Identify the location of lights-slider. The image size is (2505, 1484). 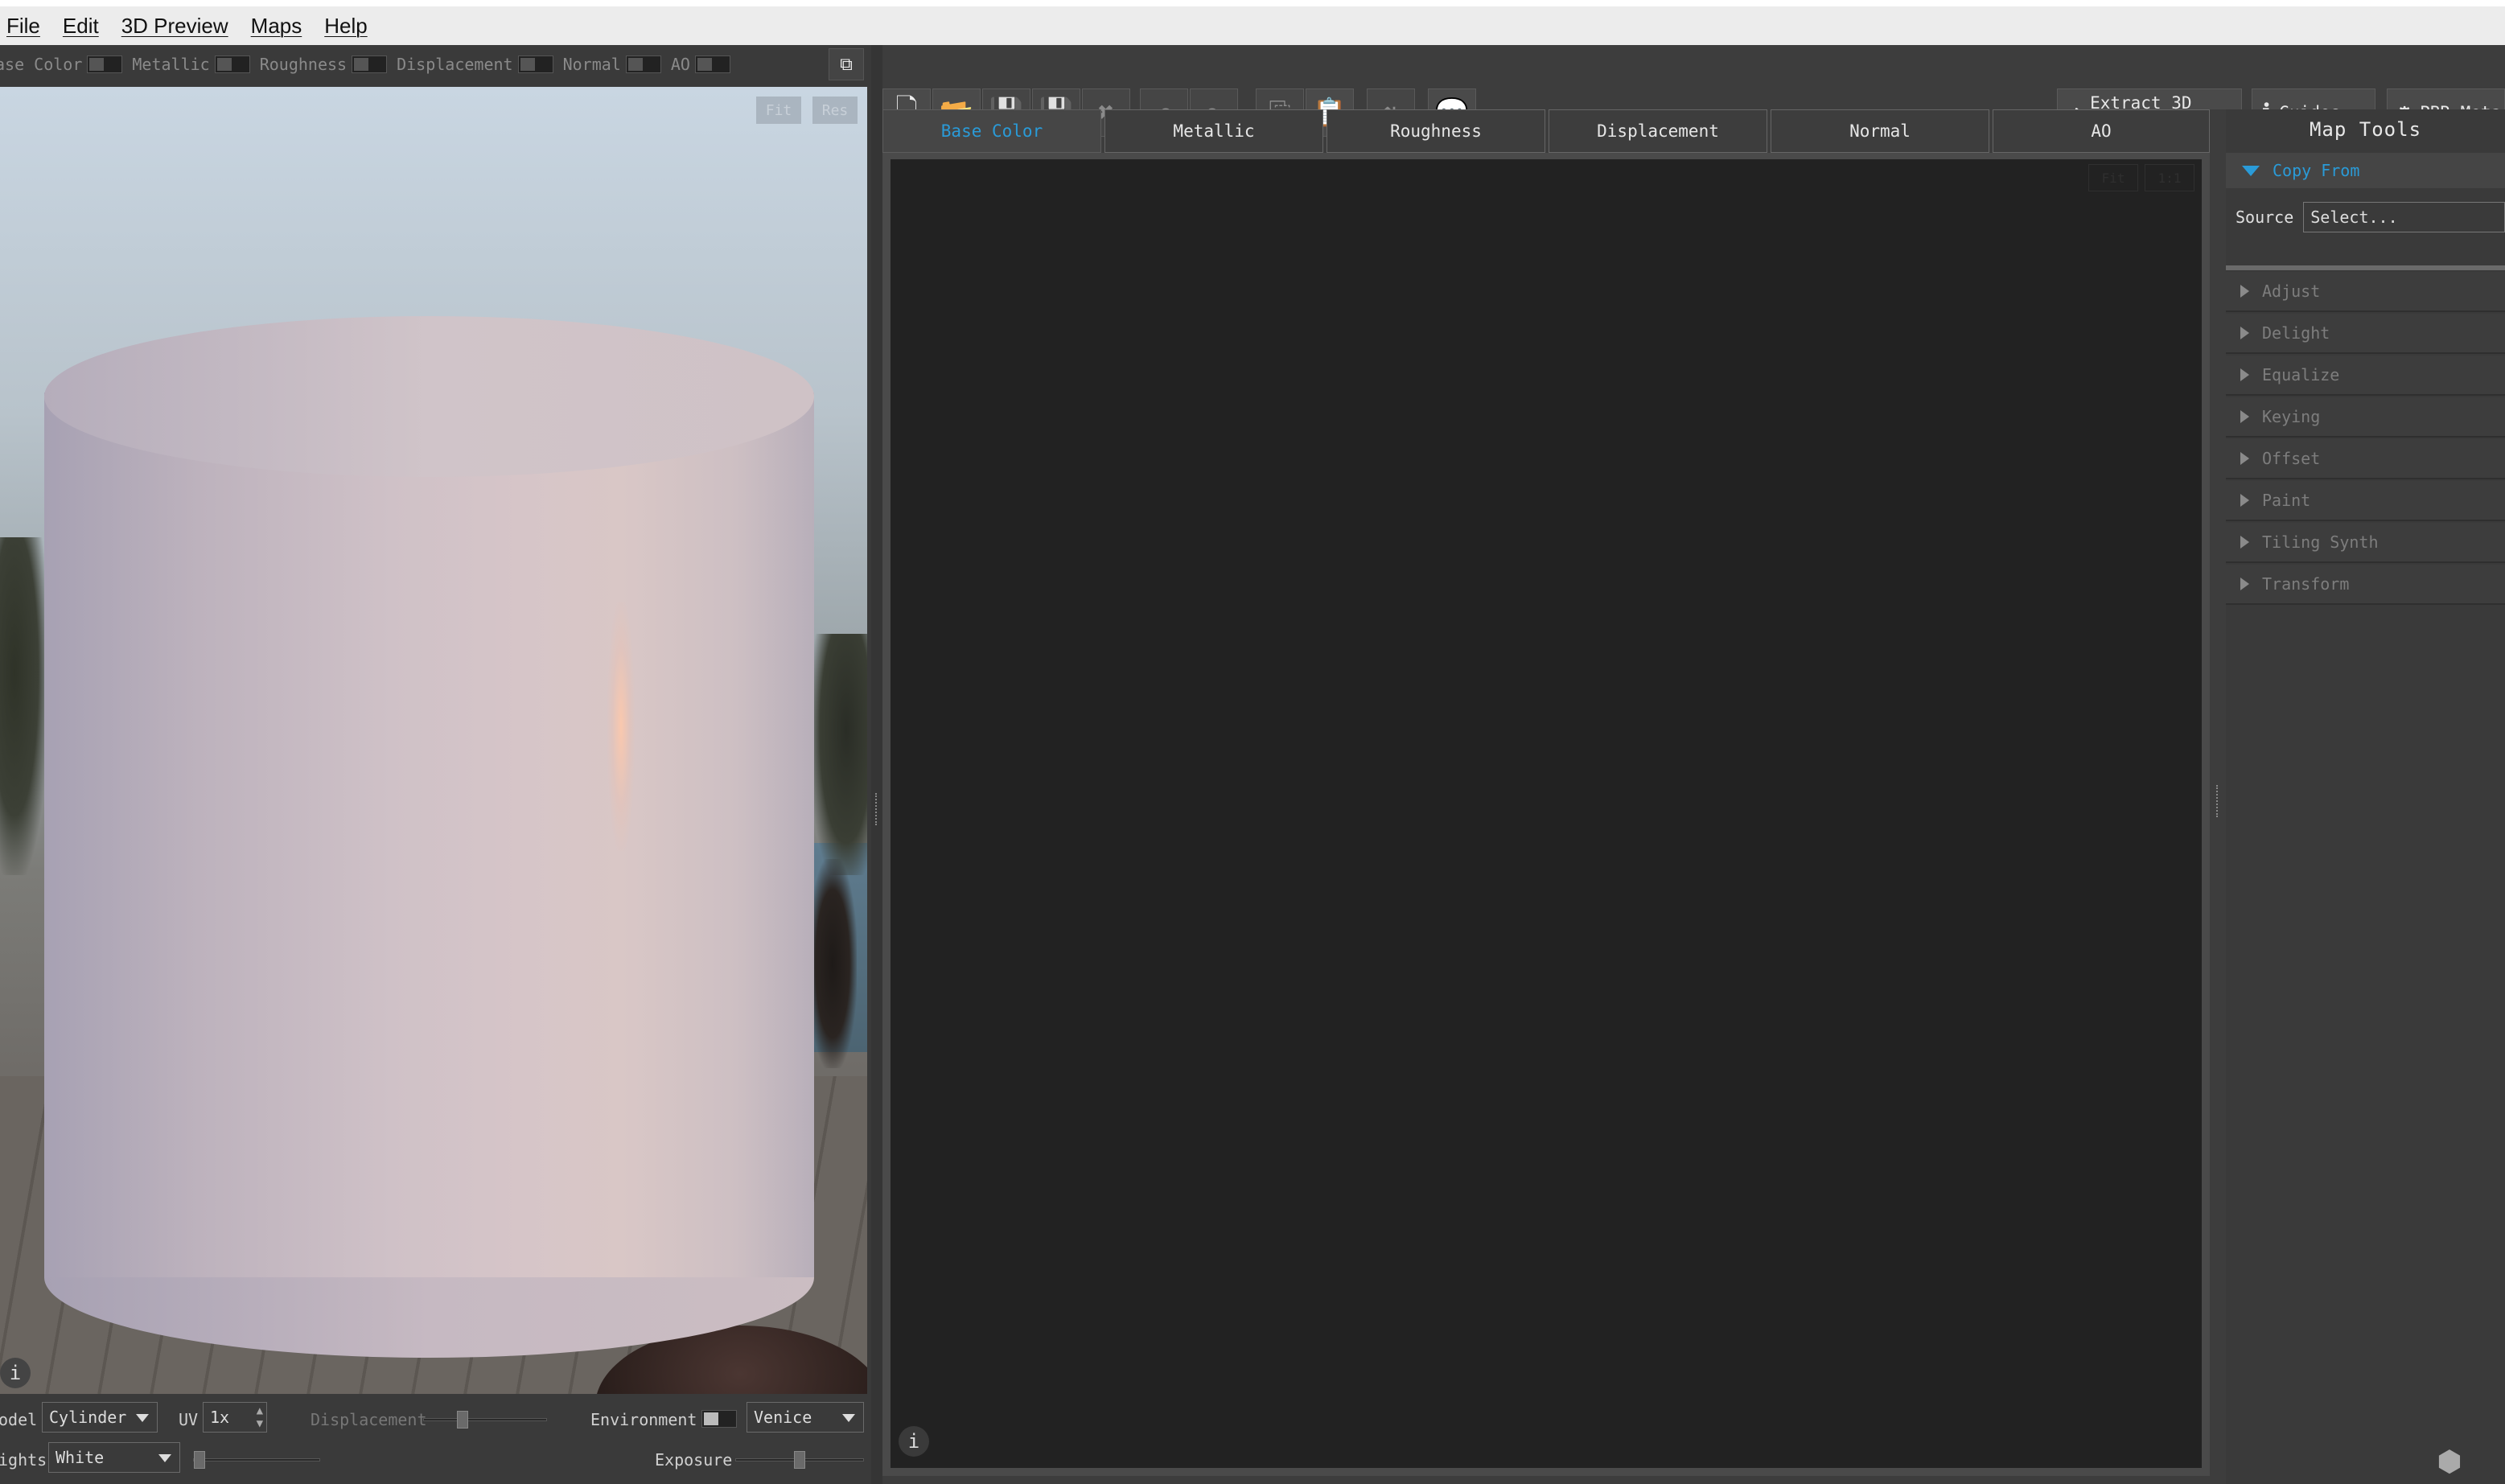
(256, 1460).